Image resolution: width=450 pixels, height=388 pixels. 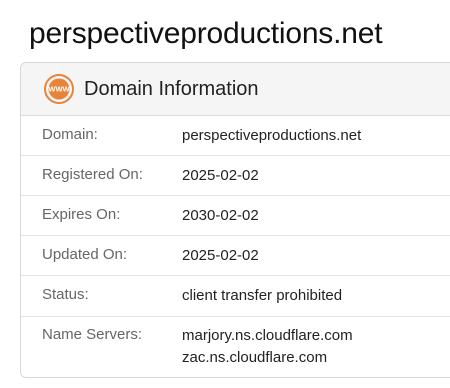 I want to click on row-value-domain: perspectiveproductions.net, so click(x=272, y=135).